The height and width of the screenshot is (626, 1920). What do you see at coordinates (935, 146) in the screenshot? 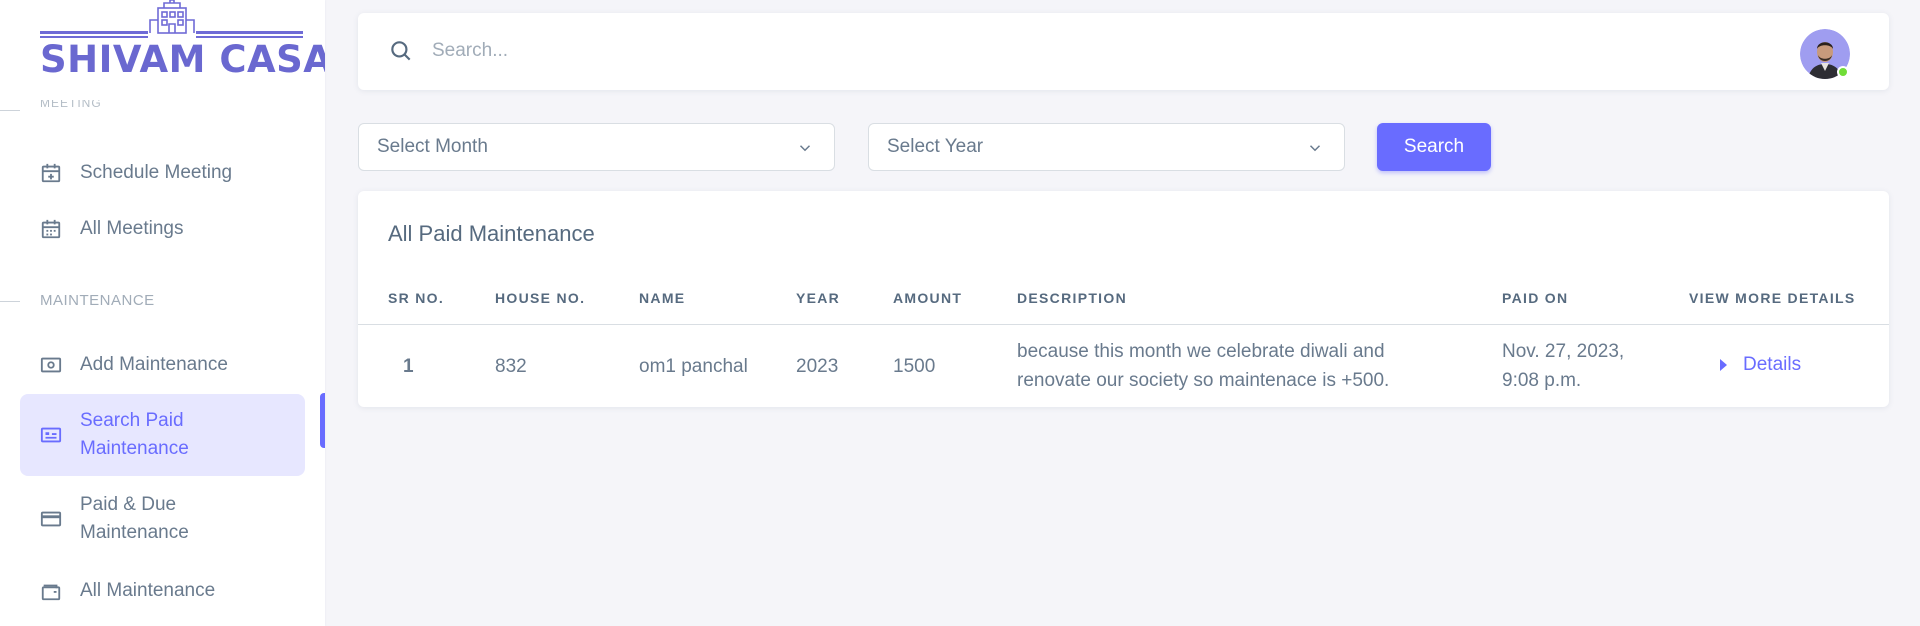
I see `year-select-value: Select Year` at bounding box center [935, 146].